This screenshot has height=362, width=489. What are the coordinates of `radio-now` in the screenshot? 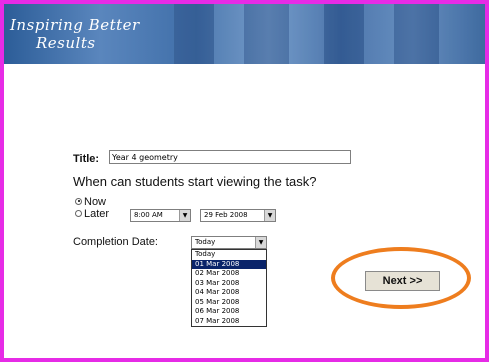 It's located at (78, 201).